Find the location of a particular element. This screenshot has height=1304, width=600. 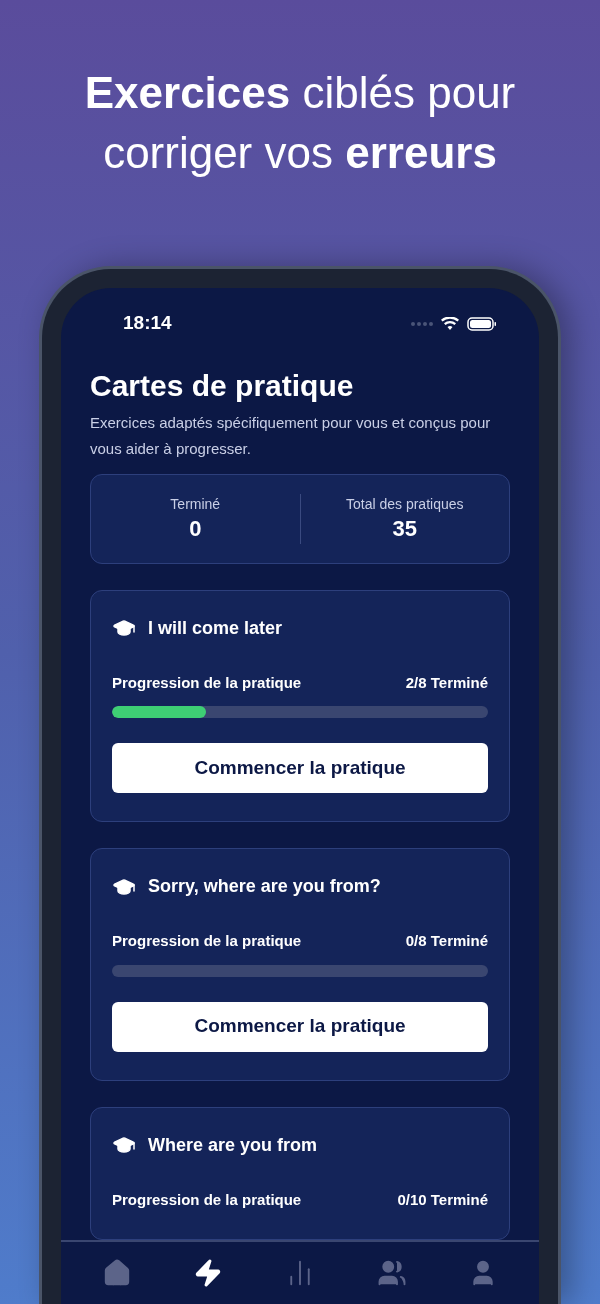

progress-count: 0/10 Terminé is located at coordinates (442, 1199).